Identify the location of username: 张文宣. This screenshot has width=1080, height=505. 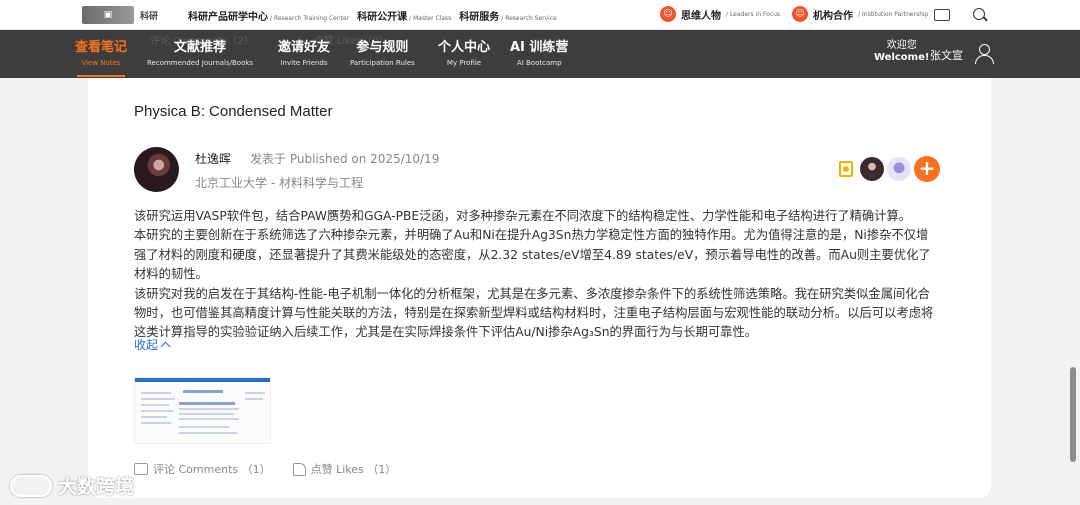
(946, 55).